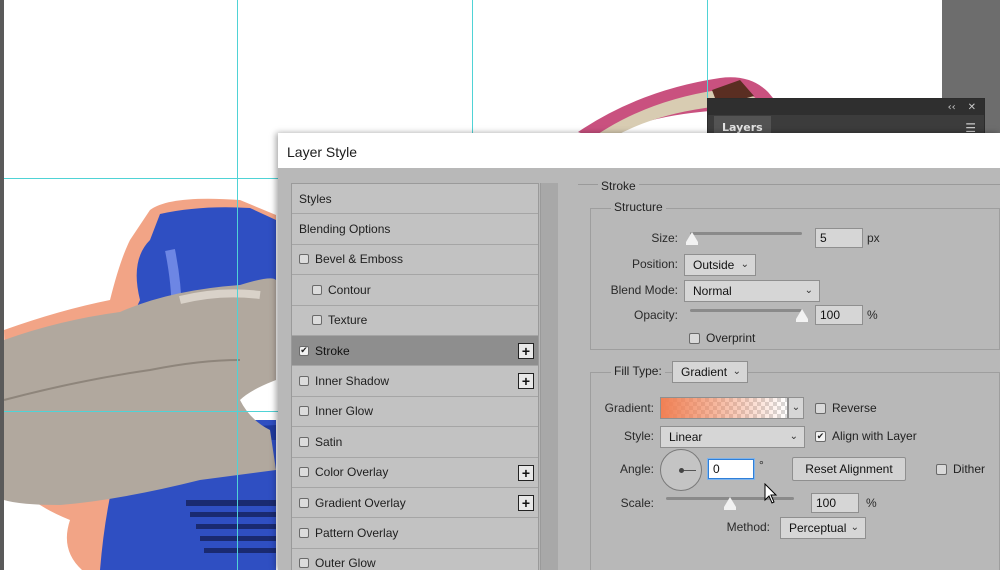  I want to click on blend-mode-label: Blend Mode:, so click(644, 290).